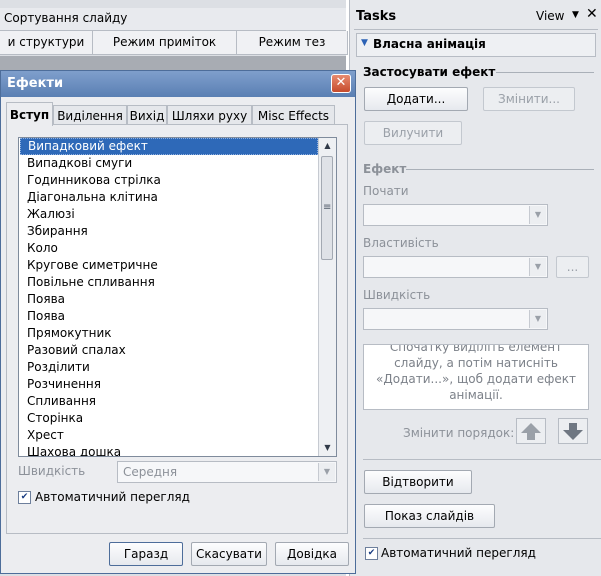 This screenshot has width=601, height=576. I want to click on list-item: Кругове симетричне, so click(169, 265).